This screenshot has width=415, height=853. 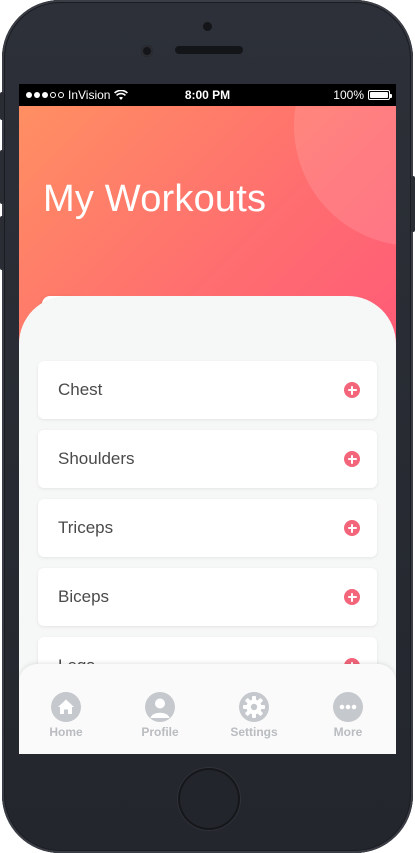 I want to click on gear-icon, so click(x=254, y=707).